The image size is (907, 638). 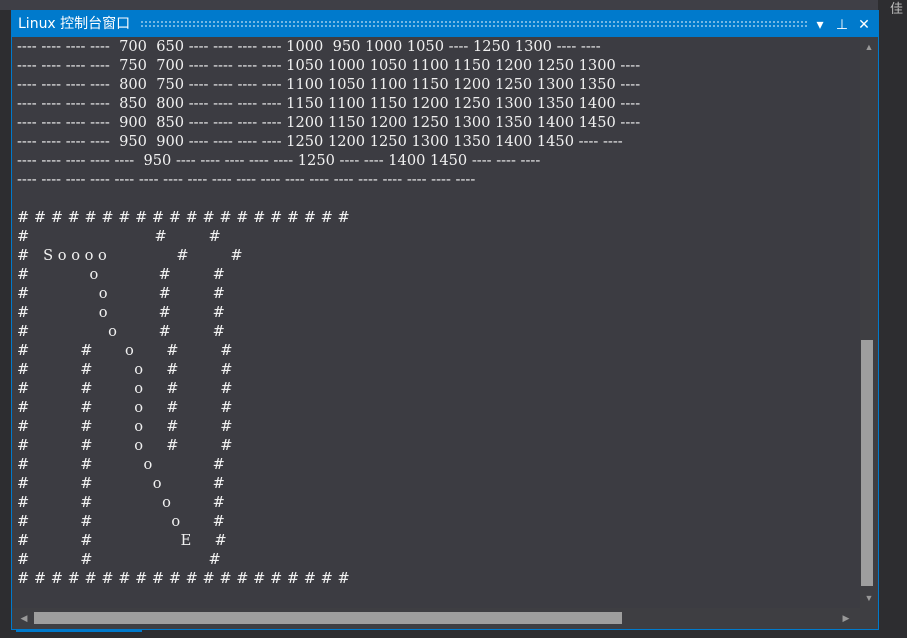 What do you see at coordinates (896, 8) in the screenshot?
I see `adjacent-panel-label: 佳` at bounding box center [896, 8].